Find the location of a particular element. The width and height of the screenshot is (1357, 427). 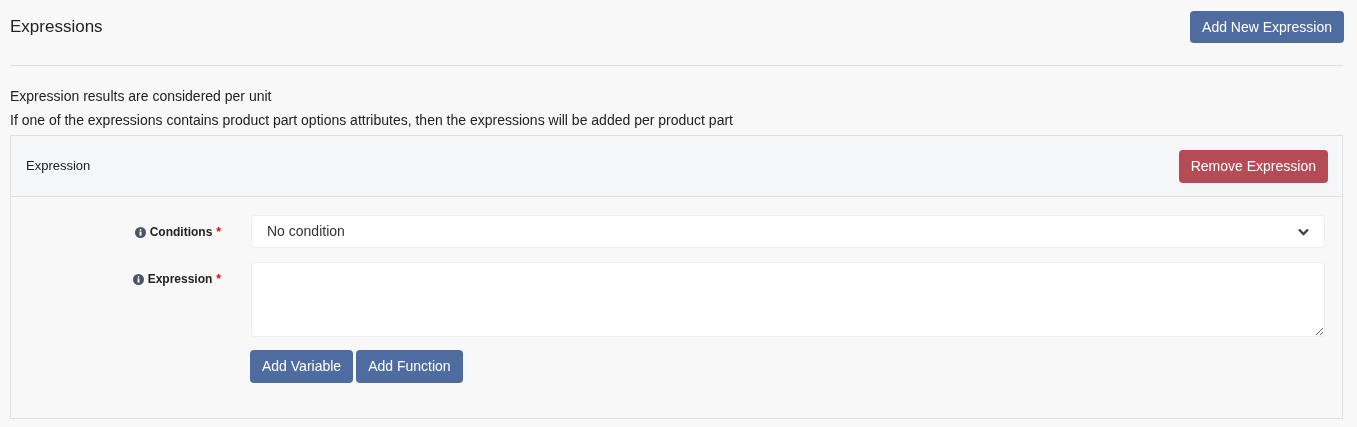

remove-expression-button: Remove Expression is located at coordinates (1253, 166).